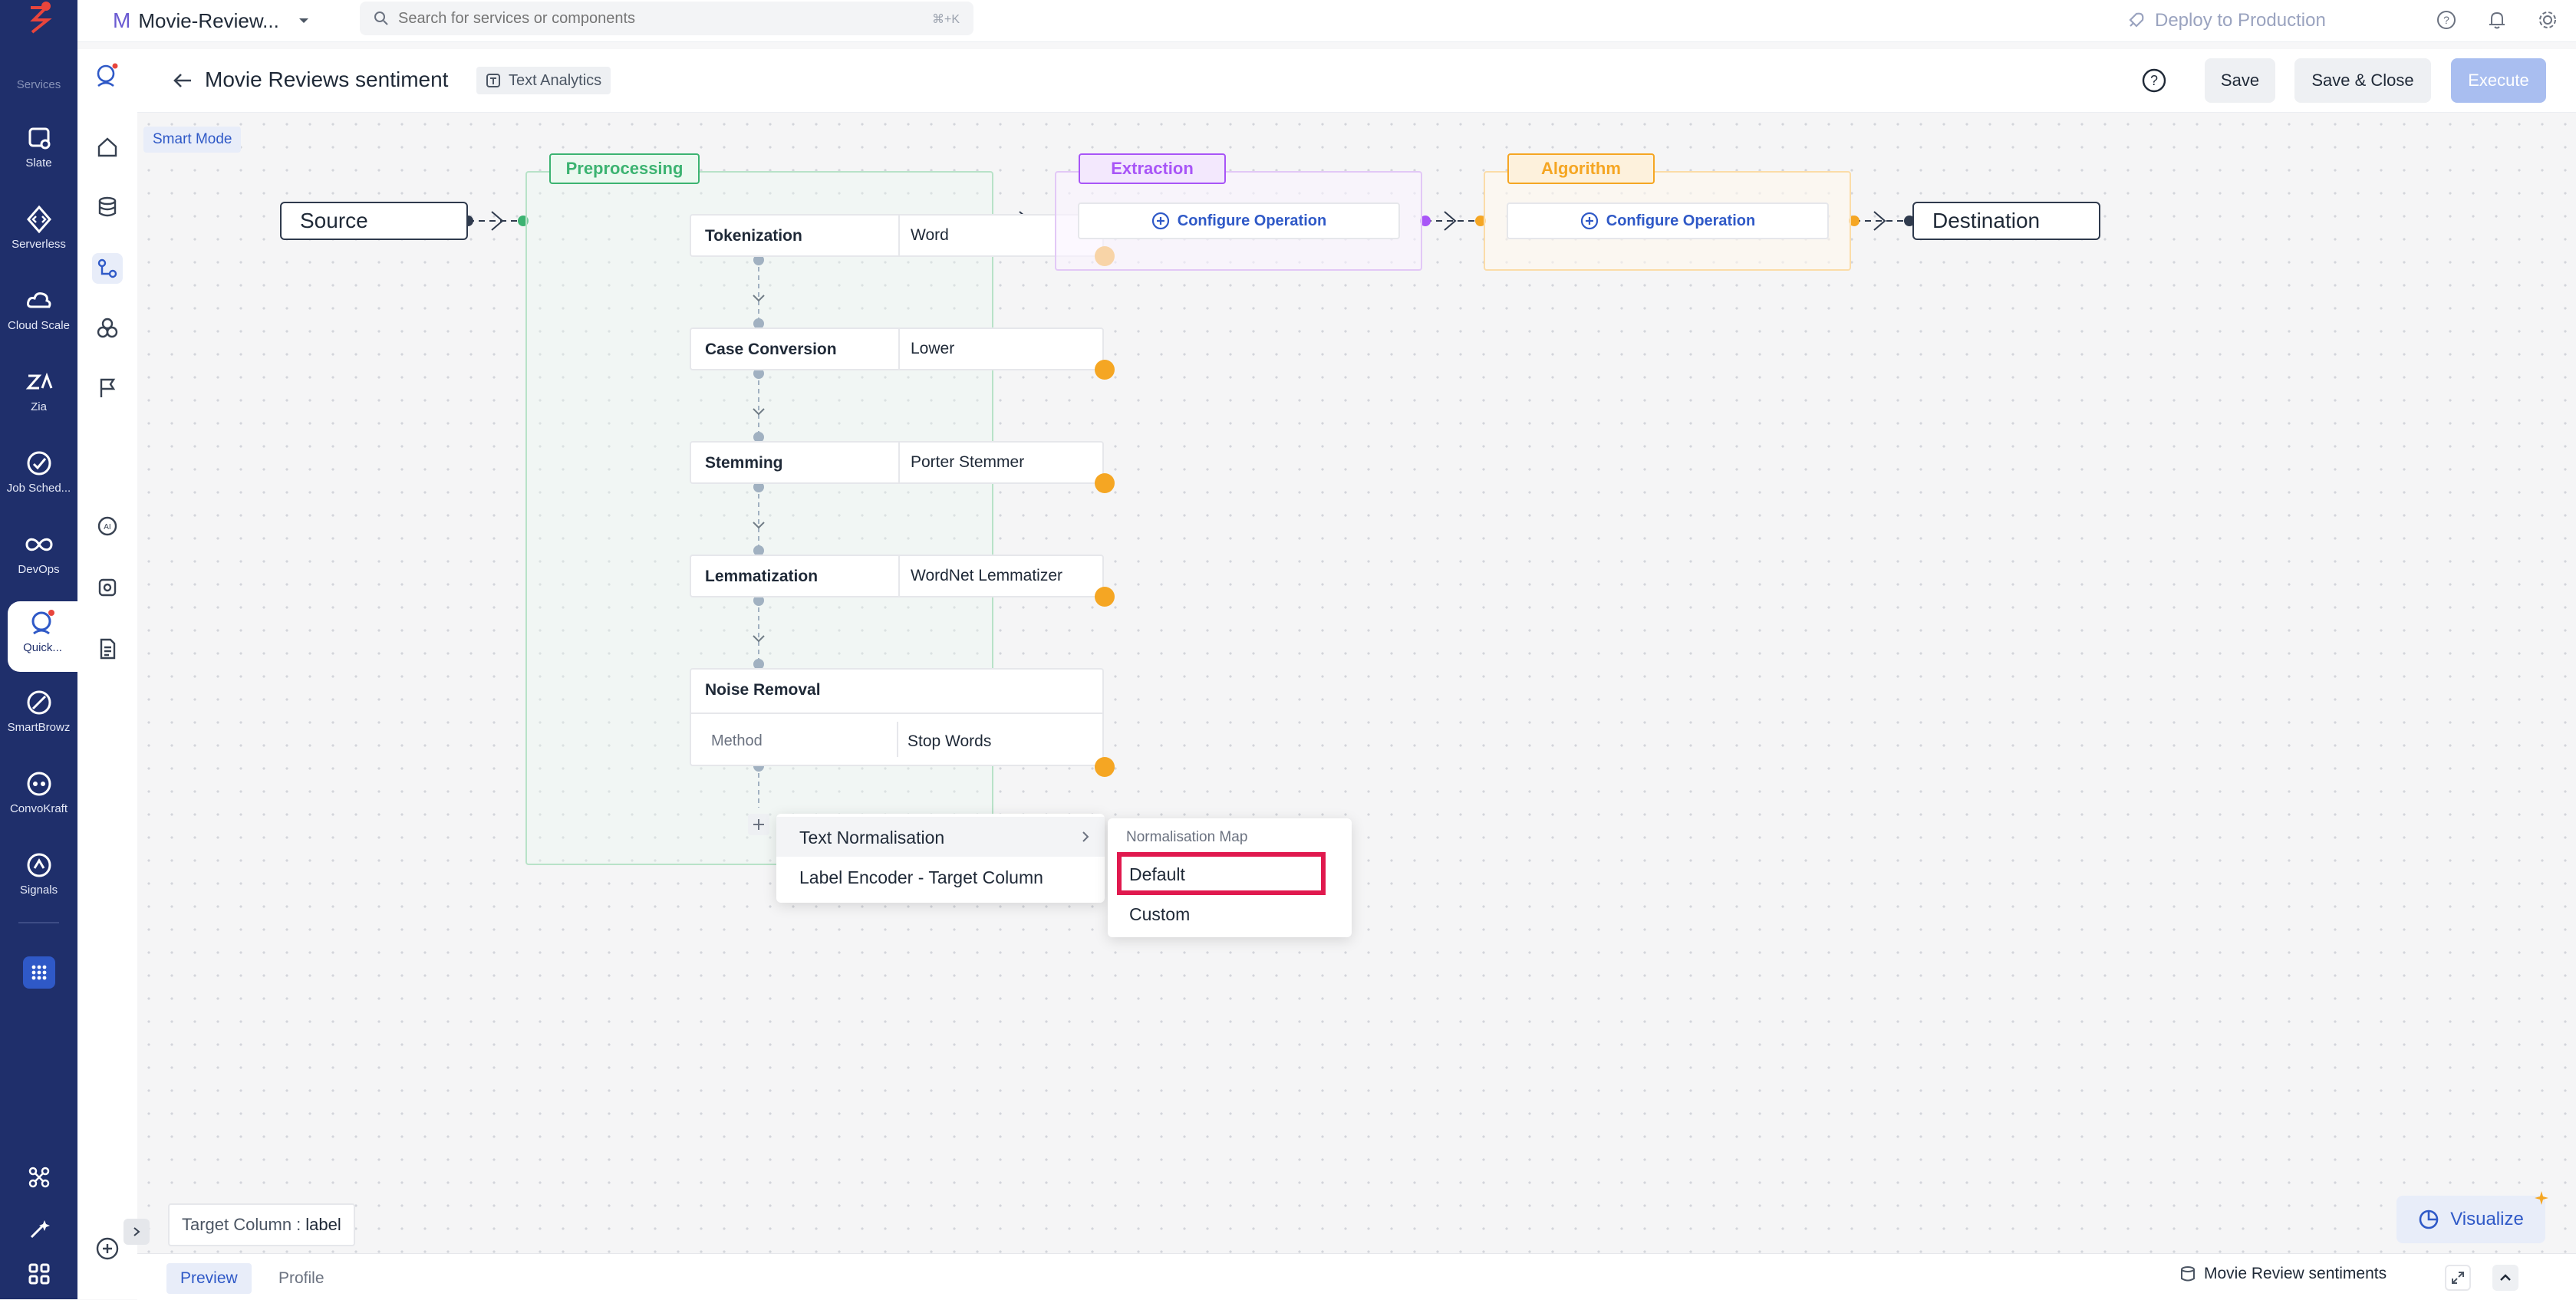 The image size is (2576, 1300). Describe the element at coordinates (2541, 1198) in the screenshot. I see `sparkle-icon` at that location.